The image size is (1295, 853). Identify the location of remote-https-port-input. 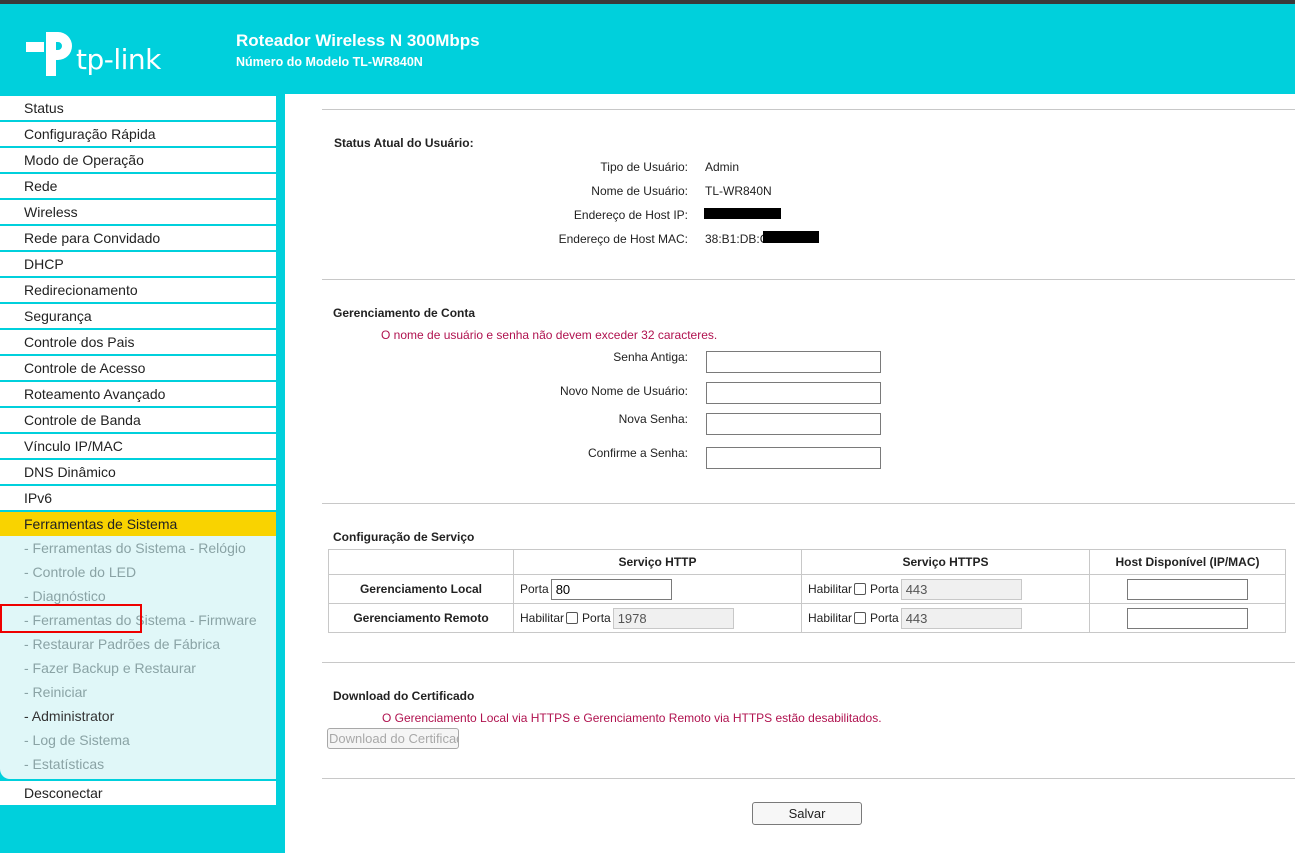
(961, 618).